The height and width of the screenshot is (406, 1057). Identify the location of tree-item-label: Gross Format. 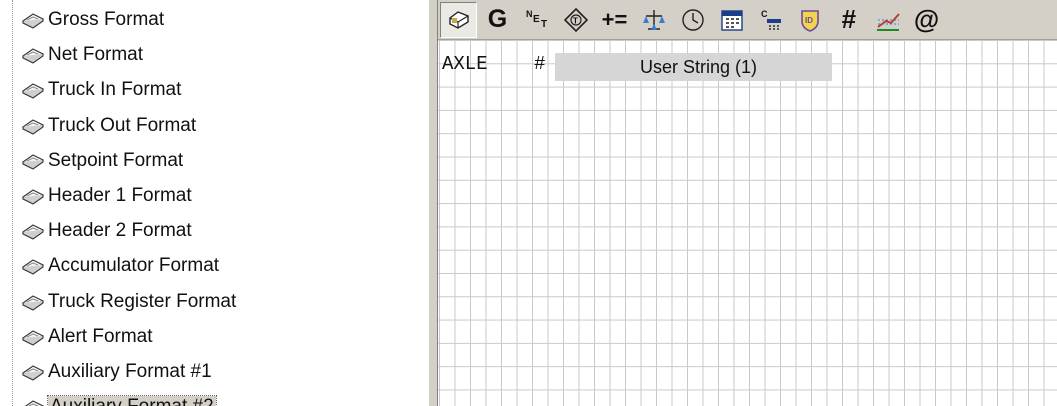
(106, 19).